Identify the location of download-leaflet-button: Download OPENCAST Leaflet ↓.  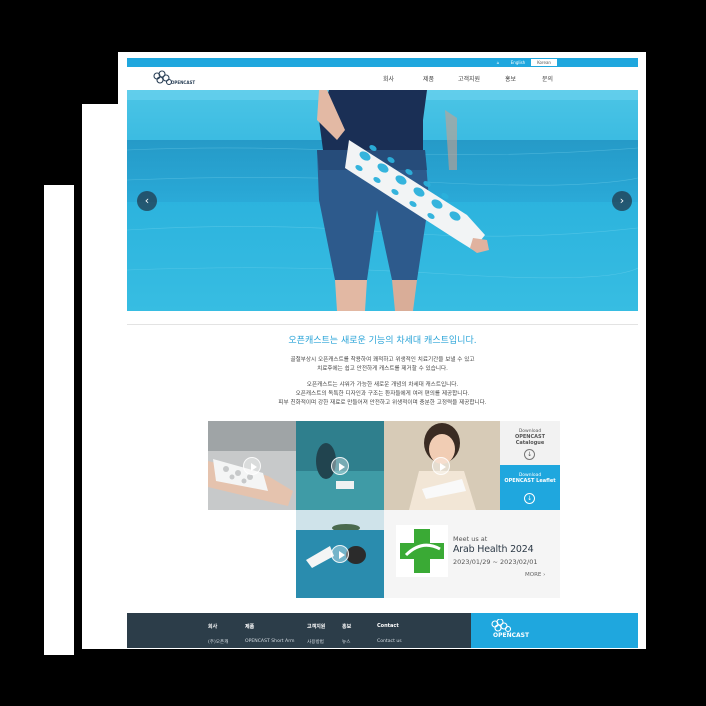
(530, 487).